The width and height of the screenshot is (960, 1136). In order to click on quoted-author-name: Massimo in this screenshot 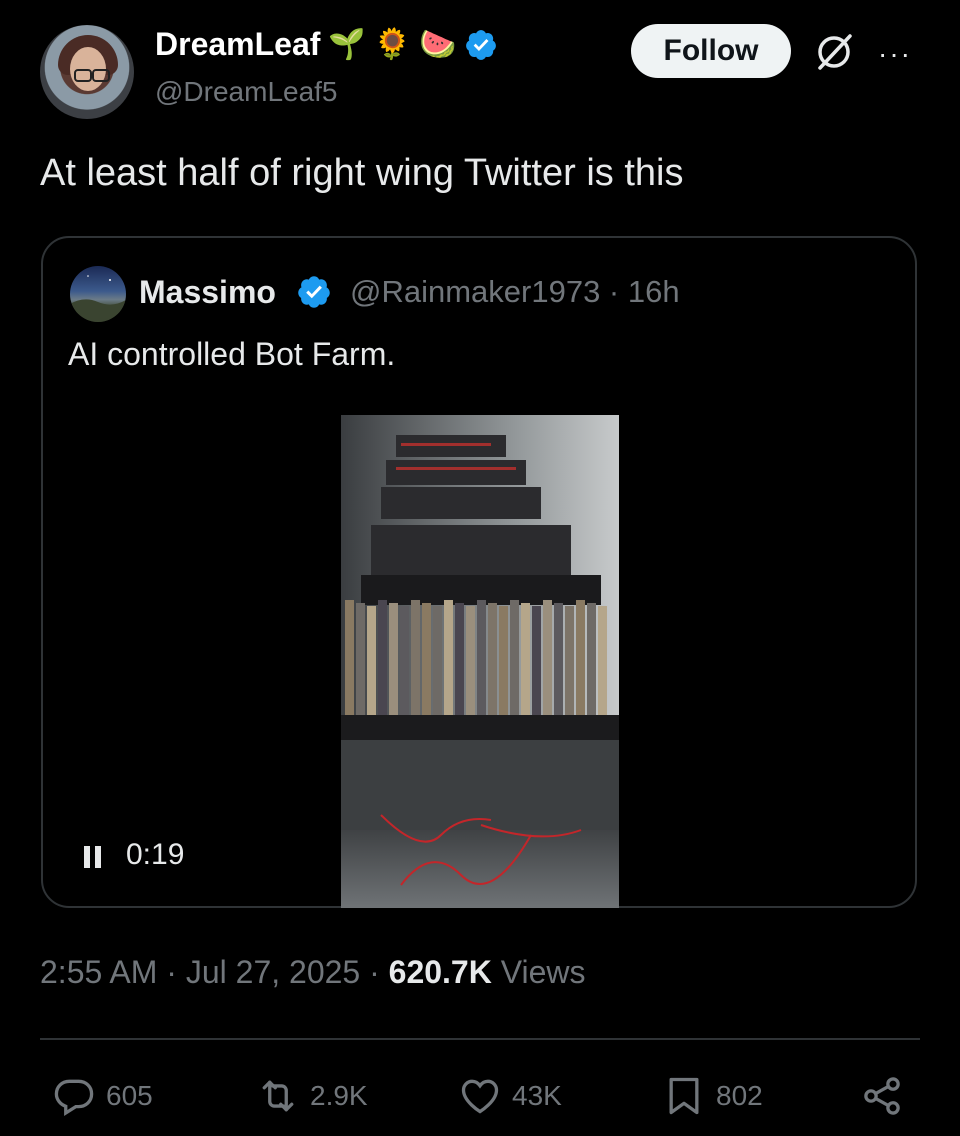, I will do `click(207, 292)`.